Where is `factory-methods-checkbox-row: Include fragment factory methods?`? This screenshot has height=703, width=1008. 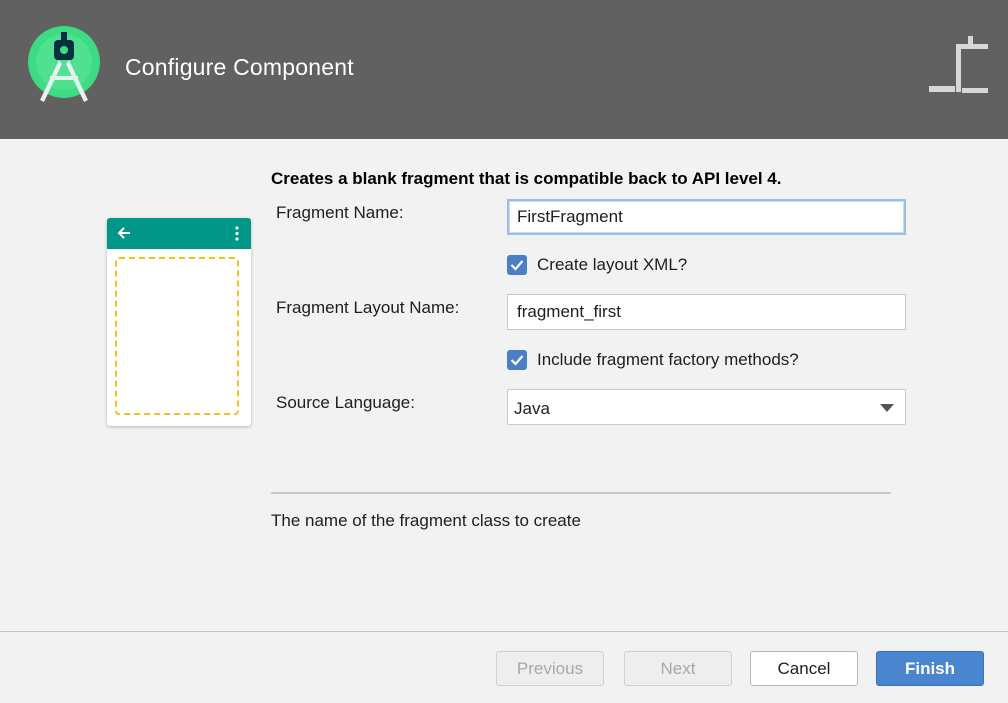 factory-methods-checkbox-row: Include fragment factory methods? is located at coordinates (653, 360).